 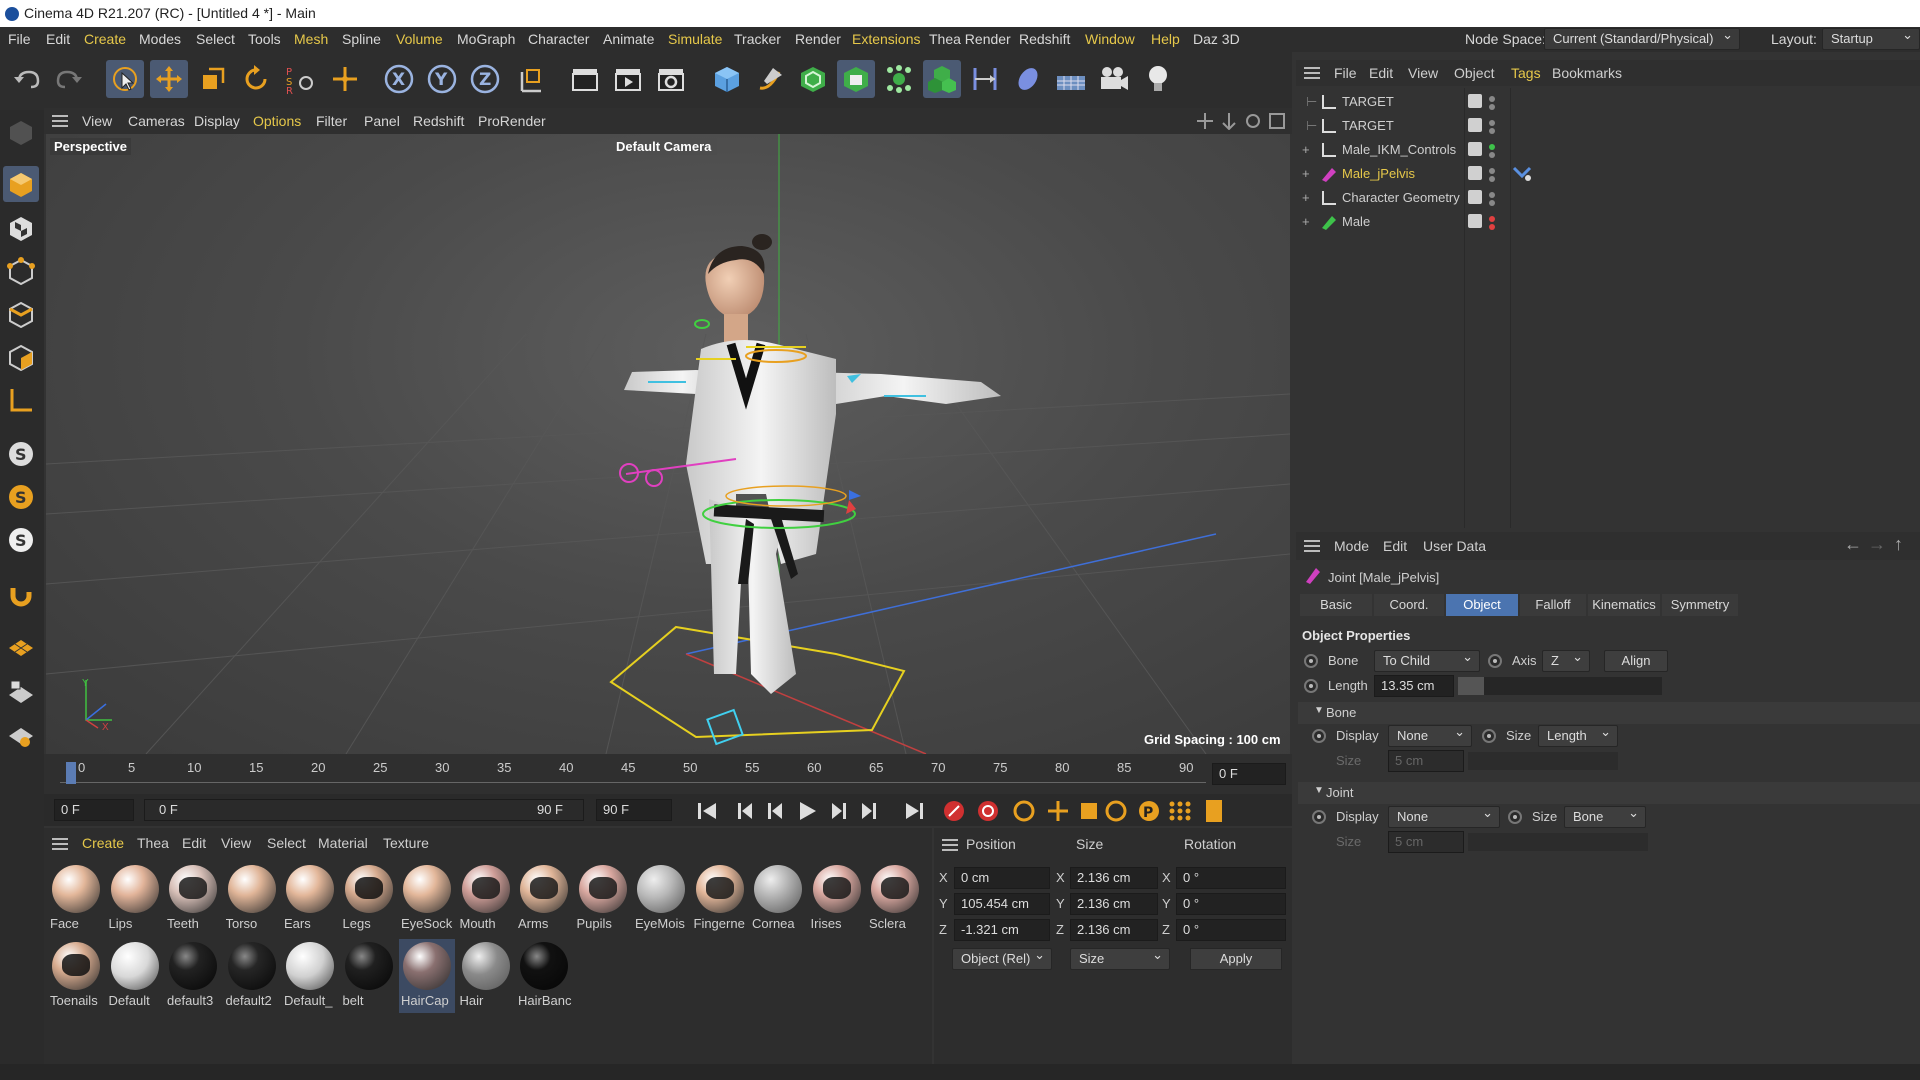 What do you see at coordinates (1024, 811) in the screenshot?
I see `keyframe-selection-button` at bounding box center [1024, 811].